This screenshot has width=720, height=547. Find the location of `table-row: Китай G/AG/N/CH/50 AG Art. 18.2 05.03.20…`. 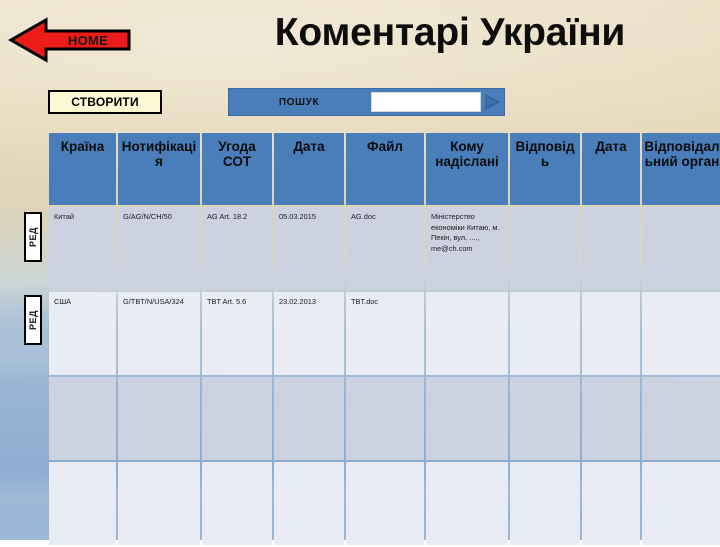

table-row: Китай G/AG/N/CH/50 AG Art. 18.2 05.03.20… is located at coordinates (384, 248).